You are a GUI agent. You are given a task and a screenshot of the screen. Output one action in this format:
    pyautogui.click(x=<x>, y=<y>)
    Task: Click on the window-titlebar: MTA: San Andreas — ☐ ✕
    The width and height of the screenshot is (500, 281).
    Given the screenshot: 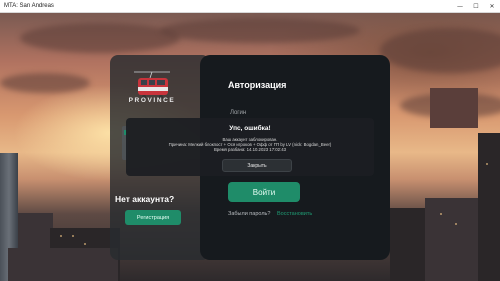 What is the action you would take?
    pyautogui.click(x=250, y=6)
    